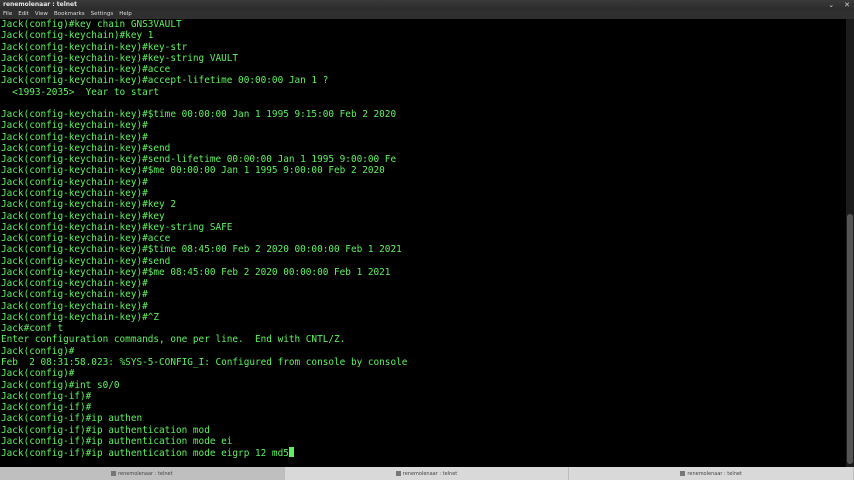 This screenshot has height=480, width=854. Describe the element at coordinates (80, 92) in the screenshot. I see `terminal-line-text: <1993-2035> Year to start` at that location.